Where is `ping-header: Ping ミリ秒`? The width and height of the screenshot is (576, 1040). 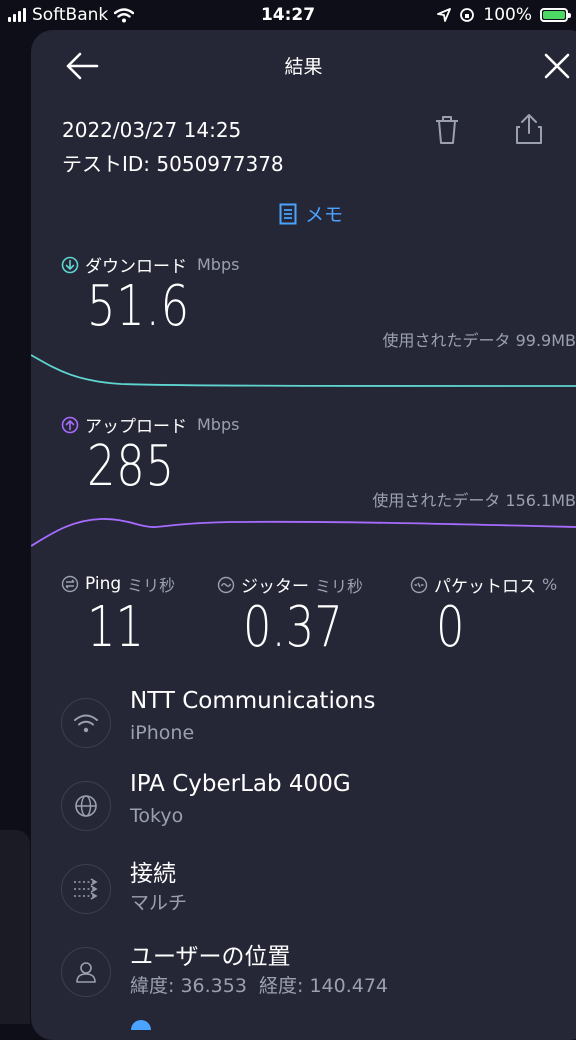 ping-header: Ping ミリ秒 is located at coordinates (118, 584).